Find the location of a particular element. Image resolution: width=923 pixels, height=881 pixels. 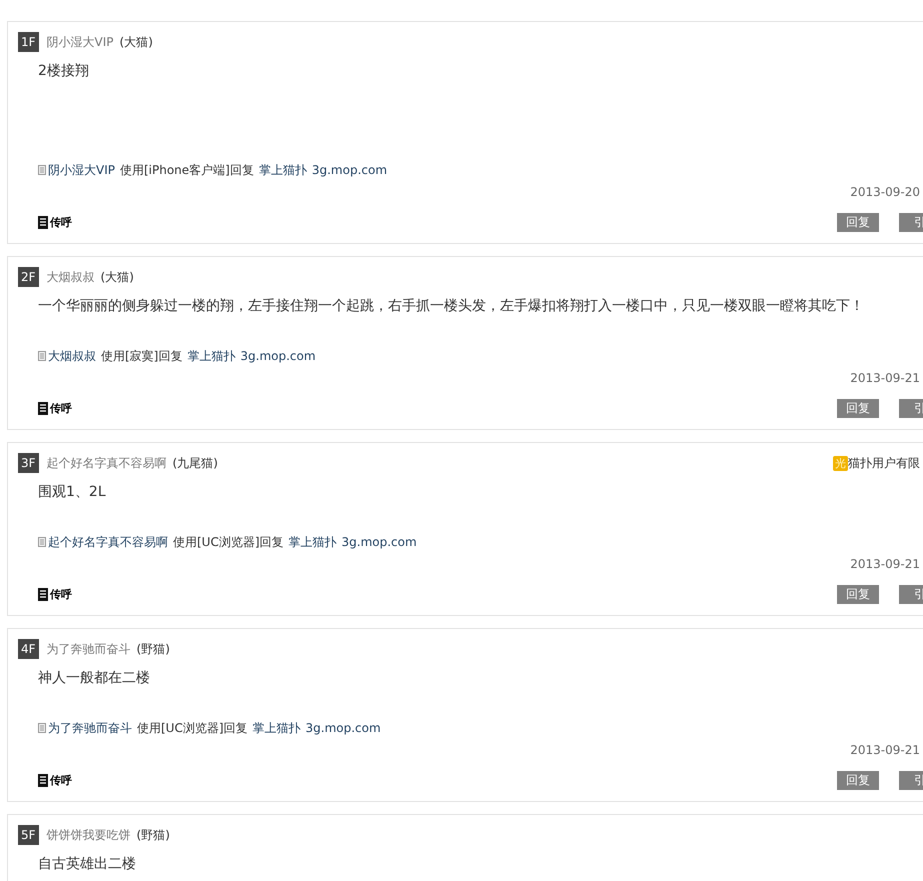

badge-mark: 光 is located at coordinates (840, 463).